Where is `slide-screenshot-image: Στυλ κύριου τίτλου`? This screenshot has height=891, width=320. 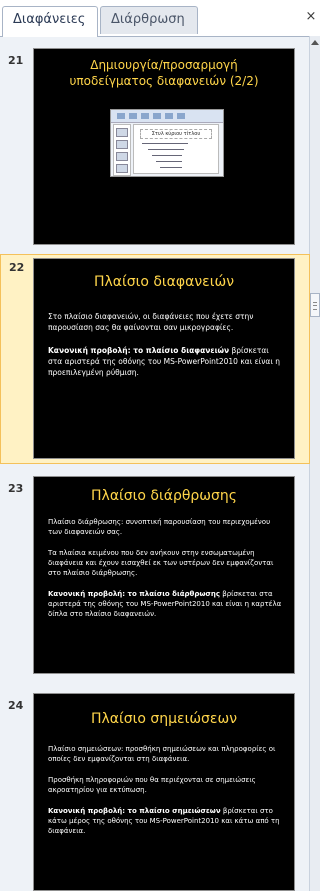
slide-screenshot-image: Στυλ κύριου τίτλου is located at coordinates (167, 143).